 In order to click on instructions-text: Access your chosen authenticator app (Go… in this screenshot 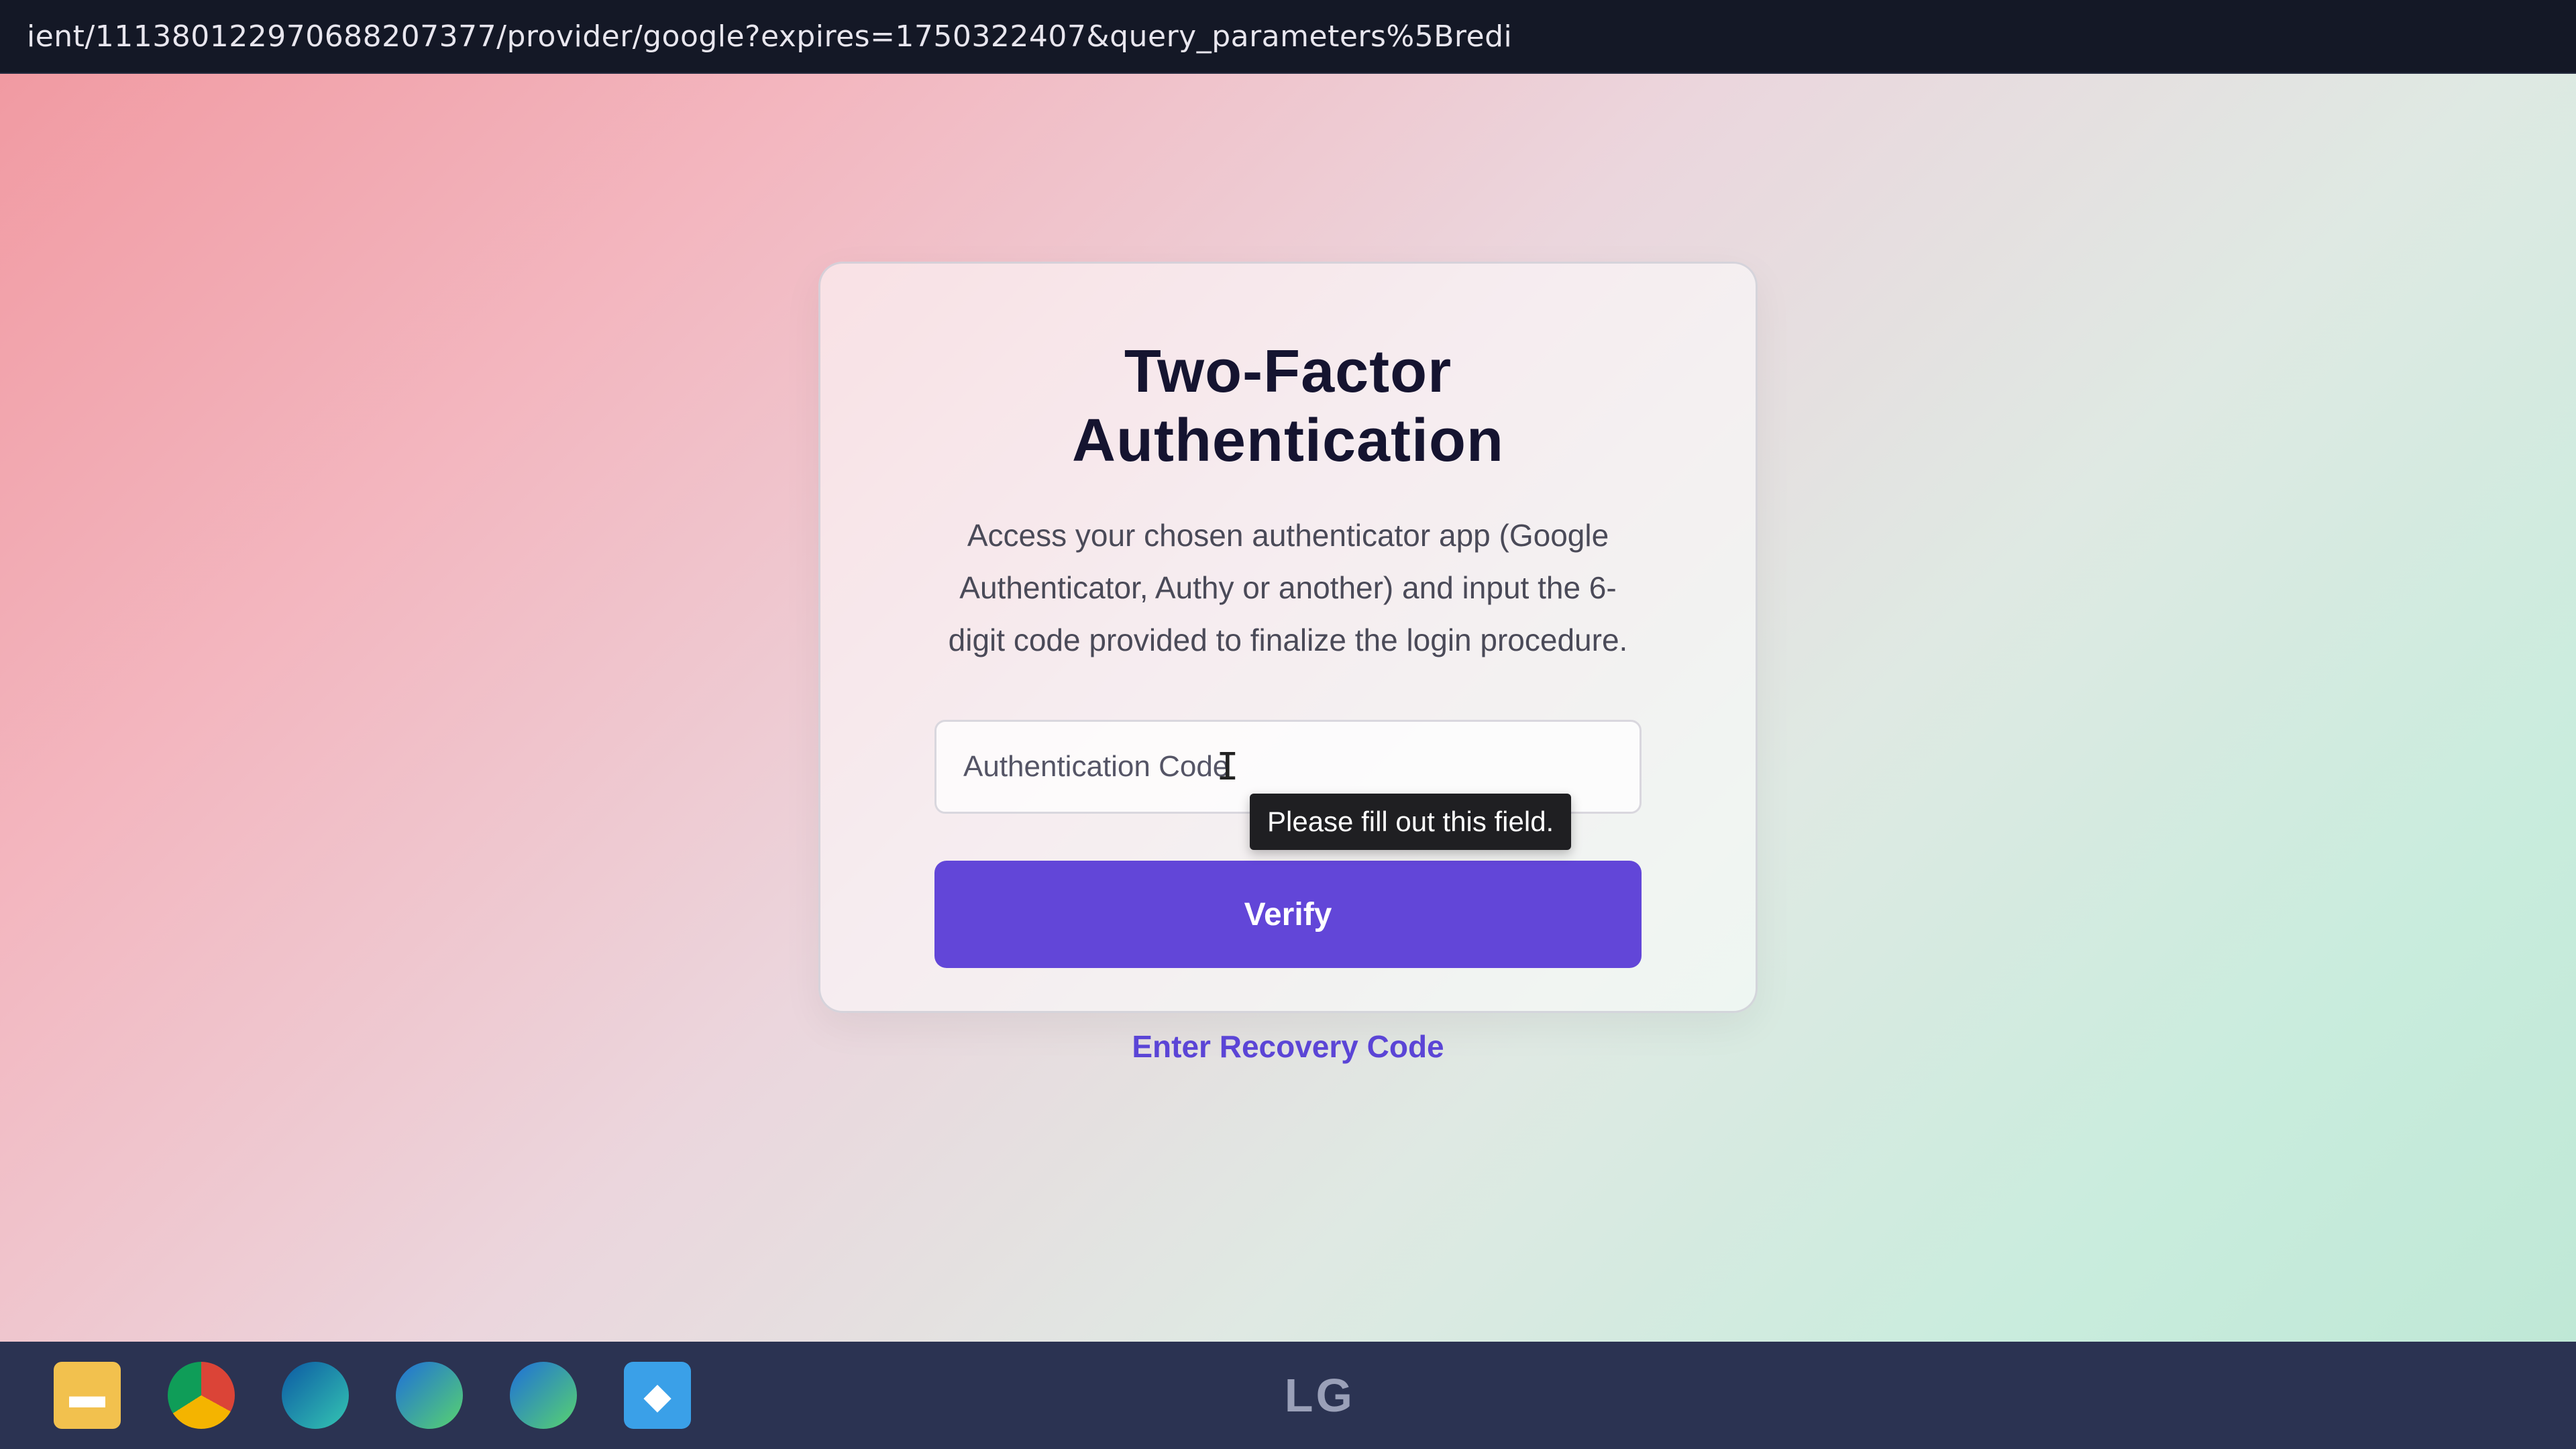, I will do `click(1288, 587)`.